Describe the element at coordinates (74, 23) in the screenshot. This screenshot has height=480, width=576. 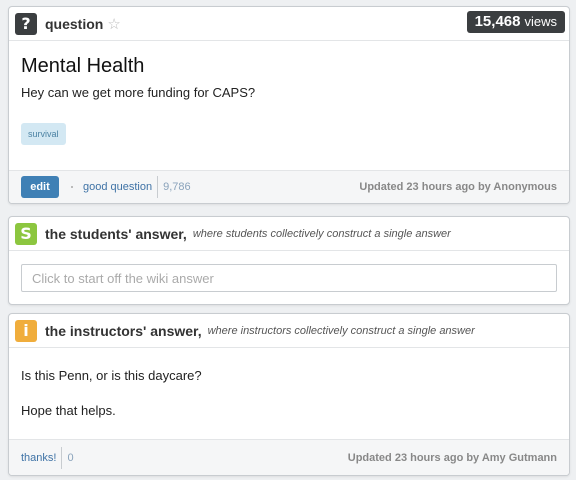
I see `question-label: question` at that location.